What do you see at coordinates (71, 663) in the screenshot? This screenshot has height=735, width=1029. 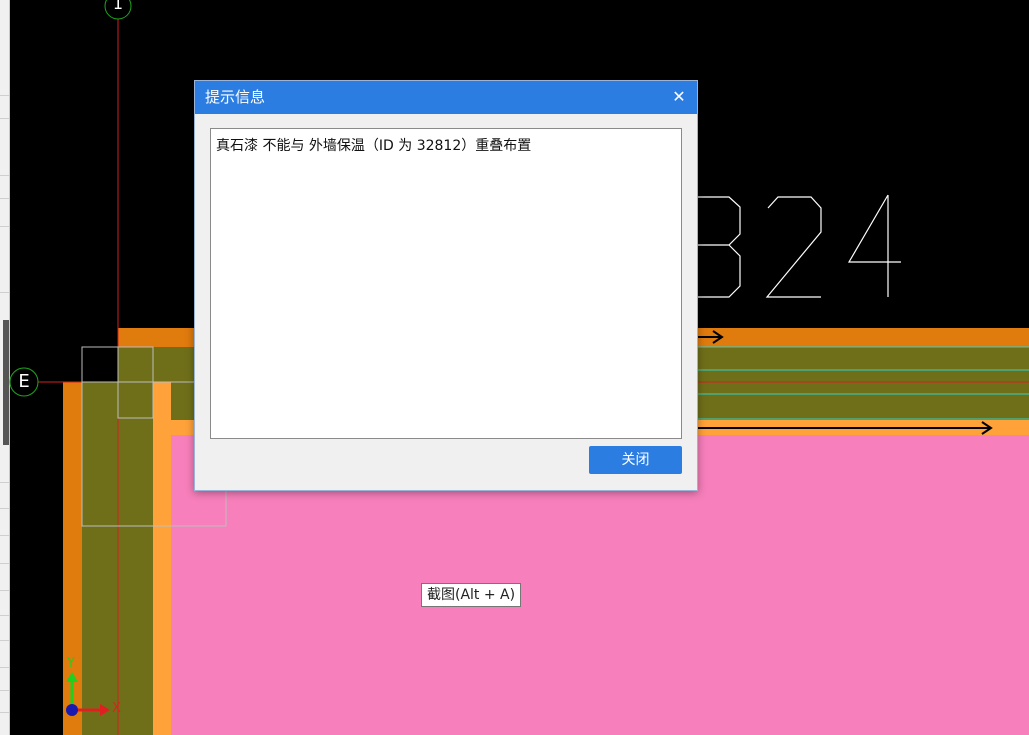 I see `ucs-y-label: Y` at bounding box center [71, 663].